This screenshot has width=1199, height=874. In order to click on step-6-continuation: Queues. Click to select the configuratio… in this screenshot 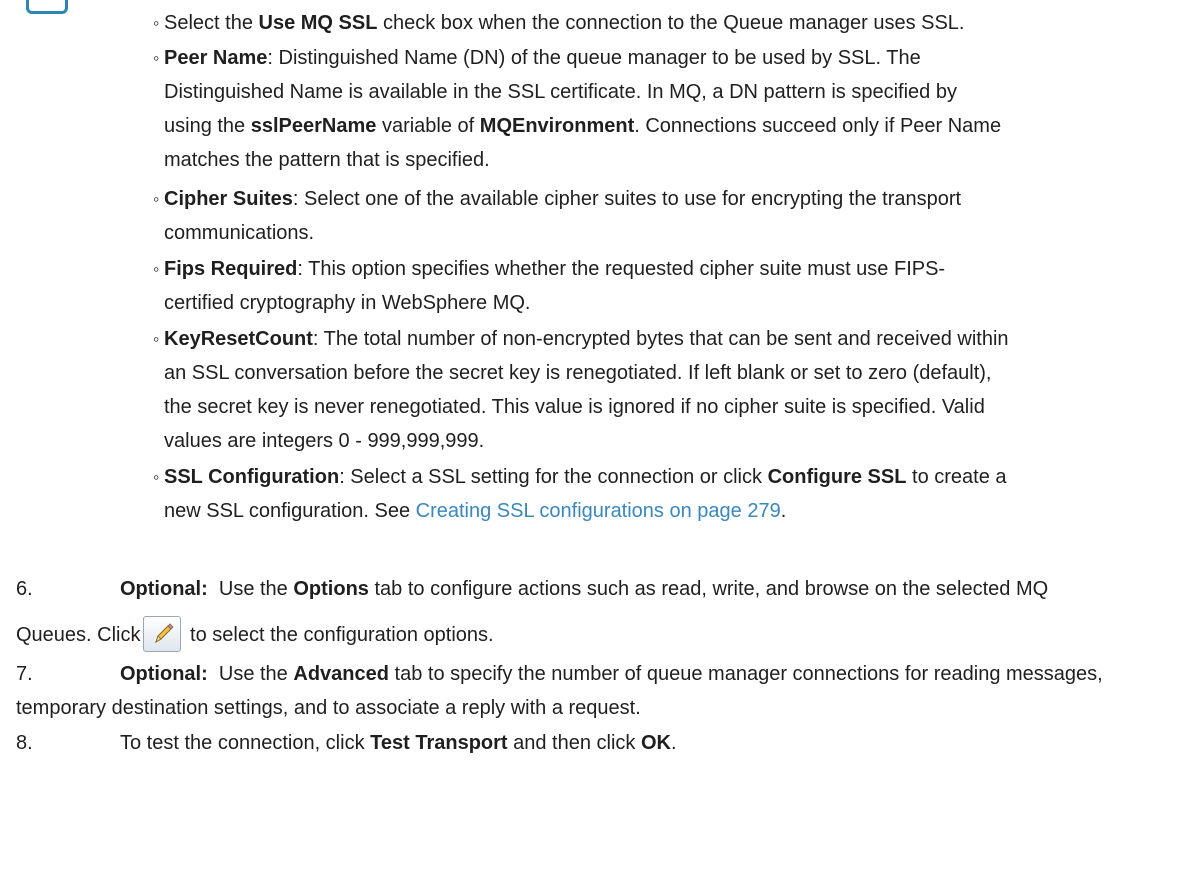, I will do `click(255, 634)`.